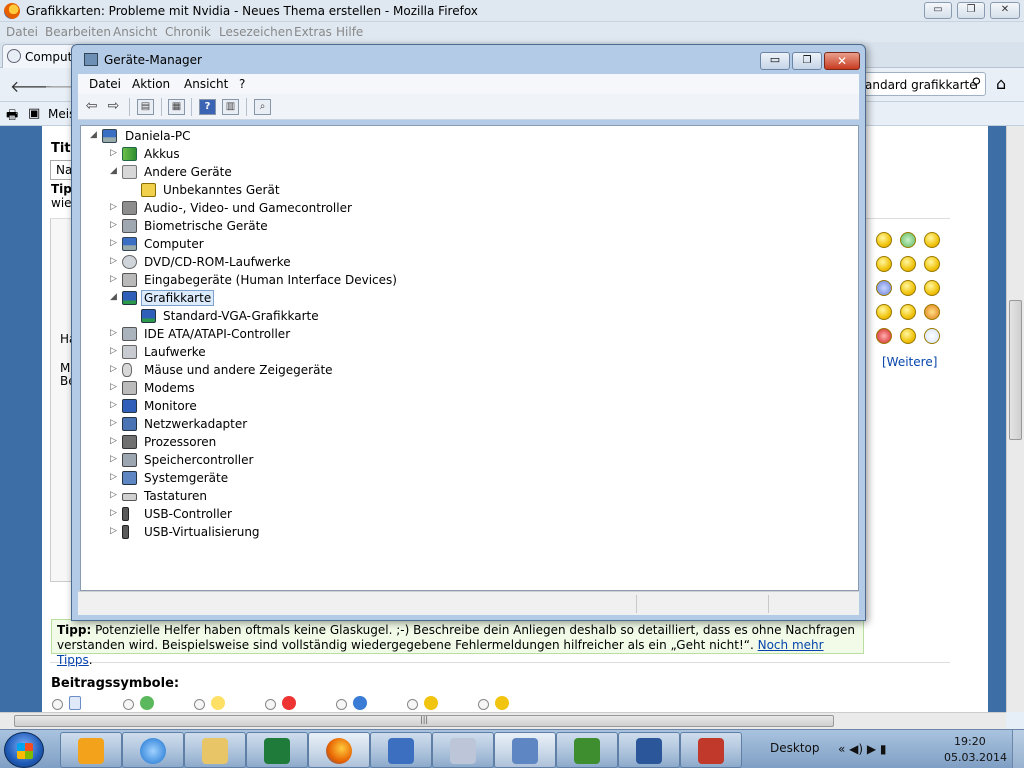 The height and width of the screenshot is (768, 1024). Describe the element at coordinates (884, 264) in the screenshot. I see `smiley-wink-icon` at that location.